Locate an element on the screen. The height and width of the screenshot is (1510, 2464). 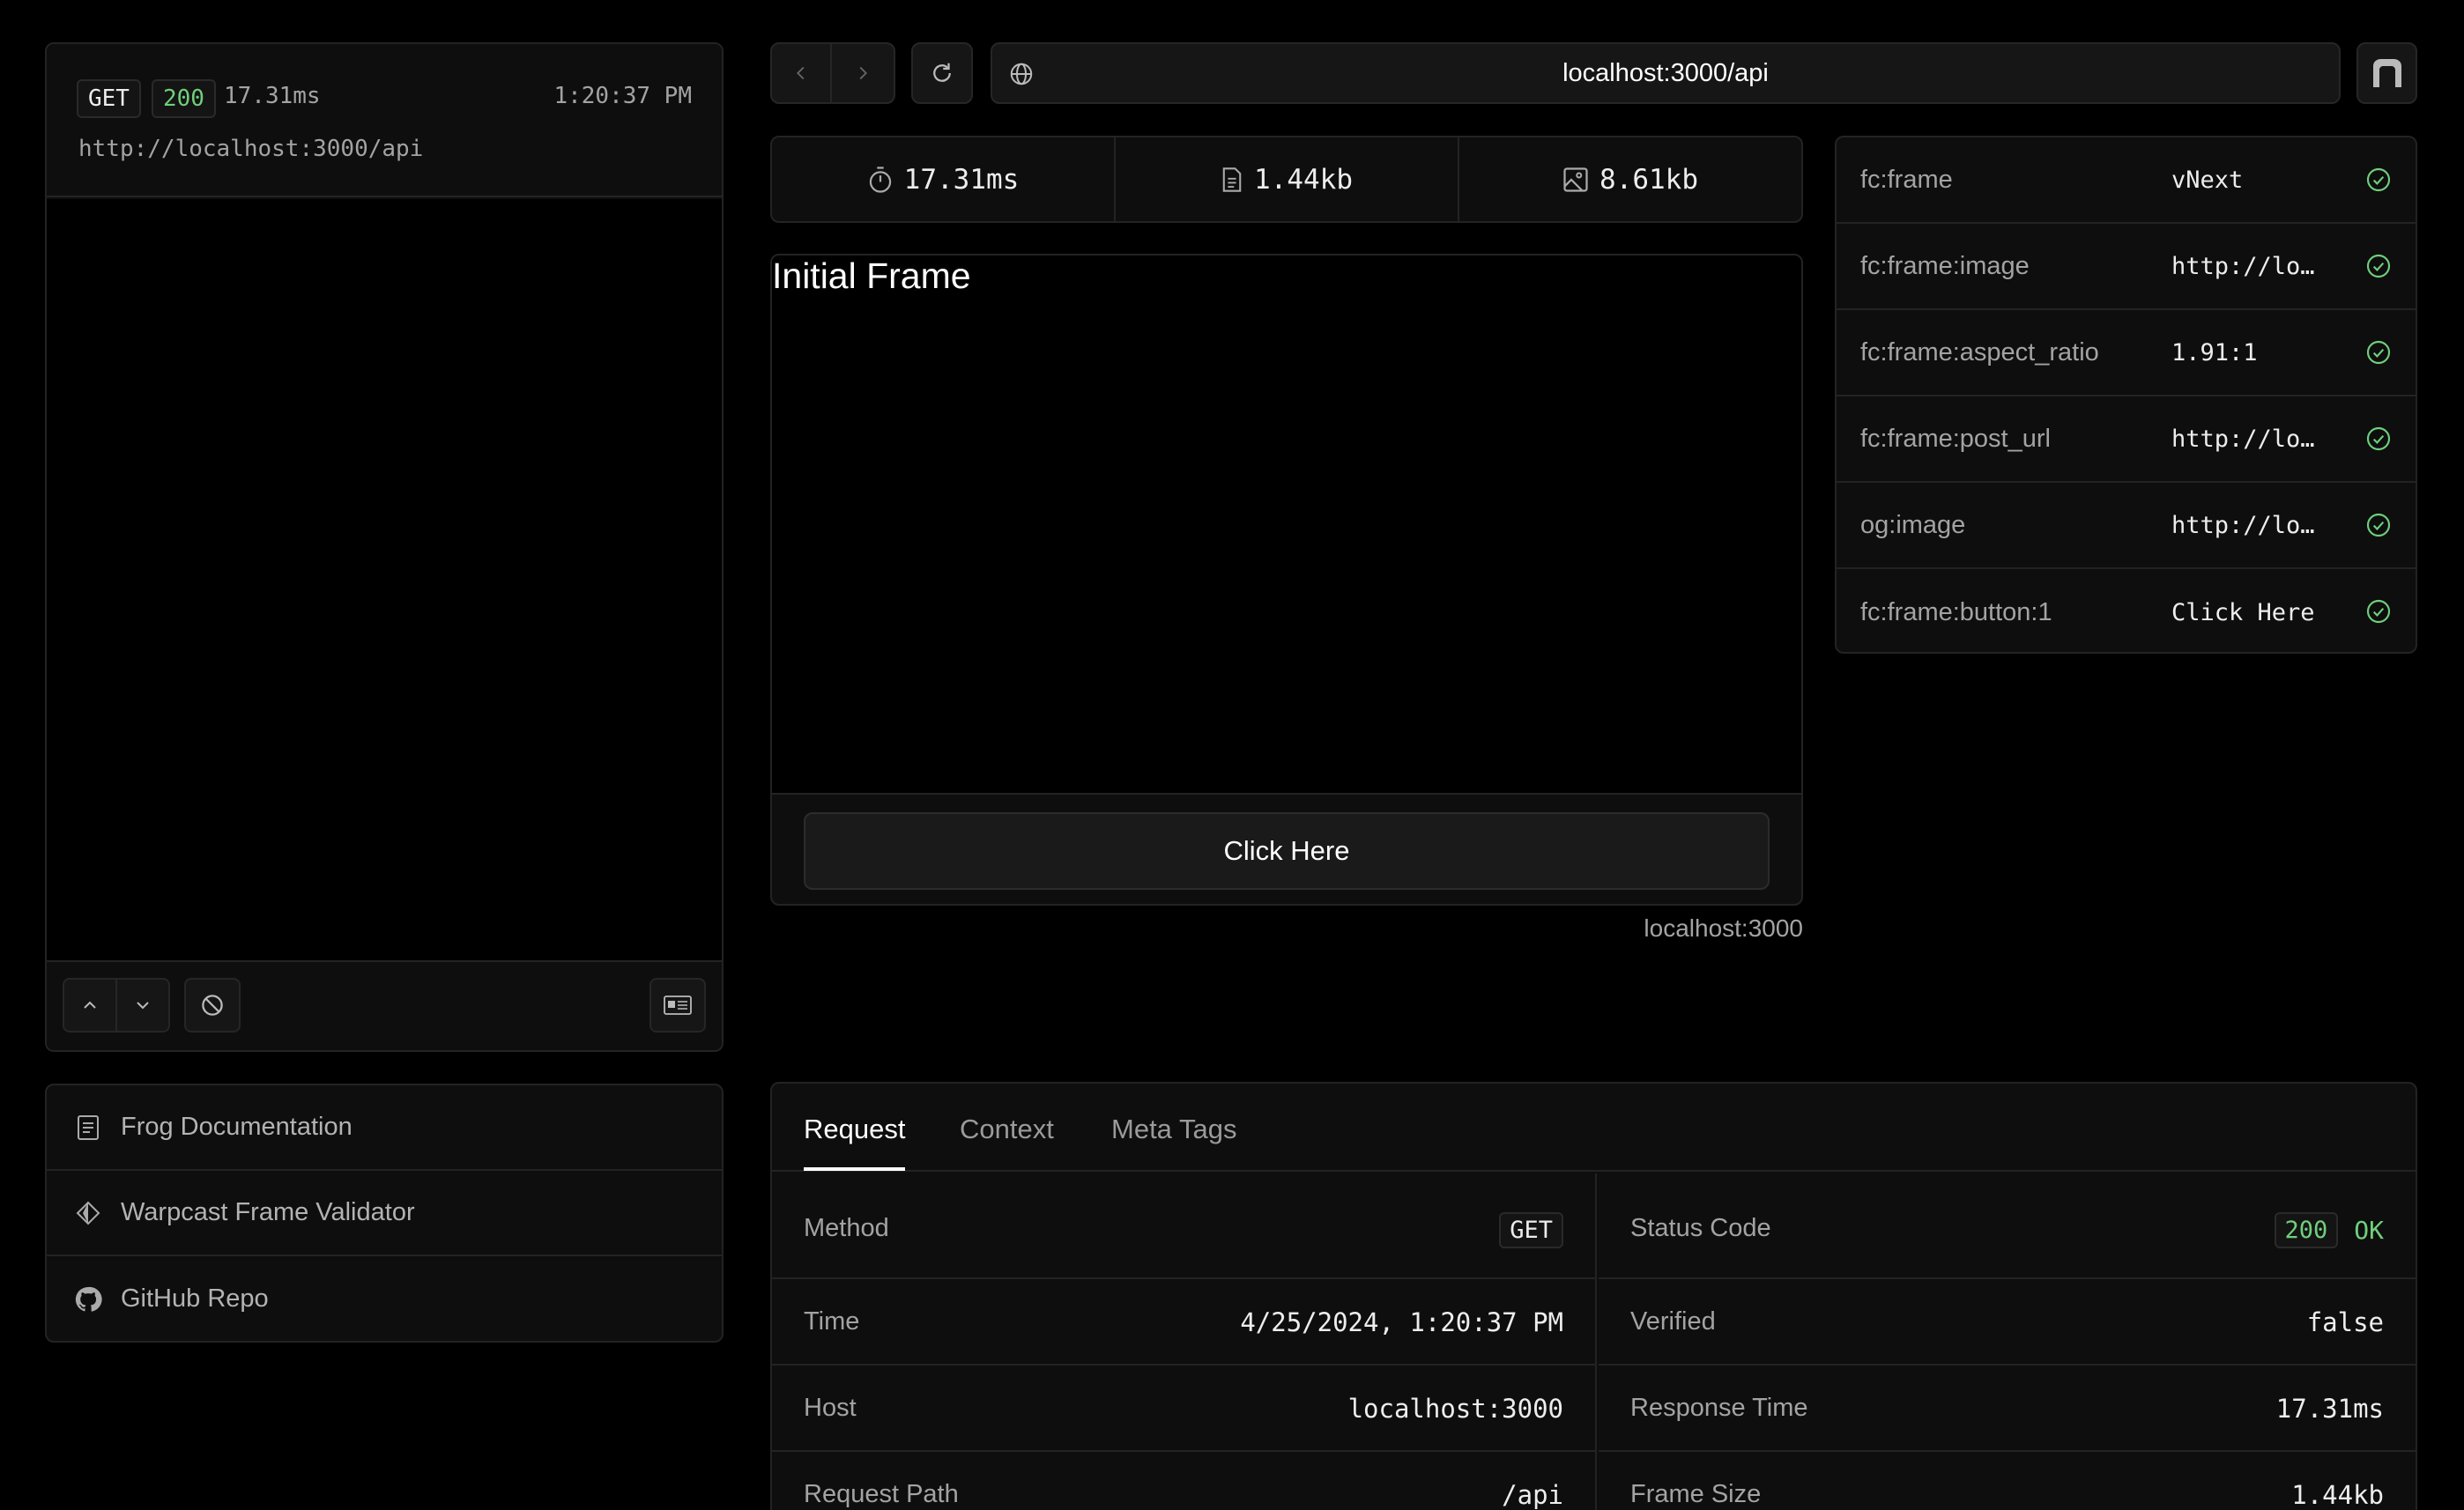
address-bar: localhost:3000/api is located at coordinates (1666, 73).